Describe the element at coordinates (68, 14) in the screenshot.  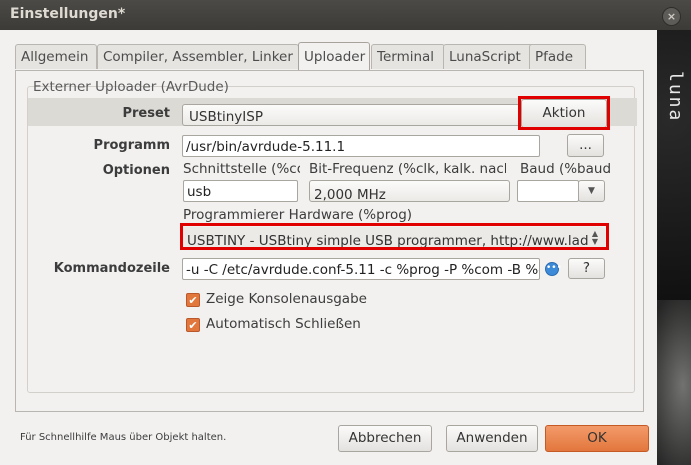
I see `window-title: Einstellungen*` at that location.